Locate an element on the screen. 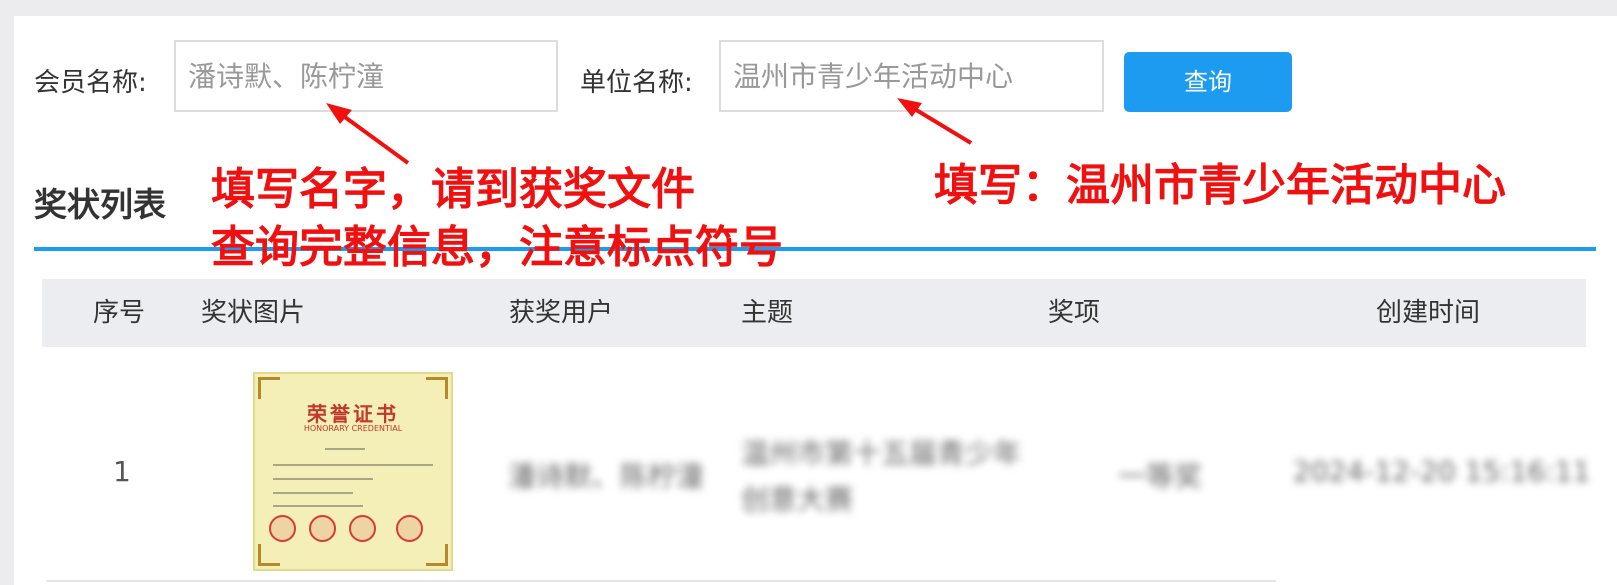 The image size is (1617, 585). certificate-image: 荣誉证书 HONORARY CREDENTIAL is located at coordinates (353, 471).